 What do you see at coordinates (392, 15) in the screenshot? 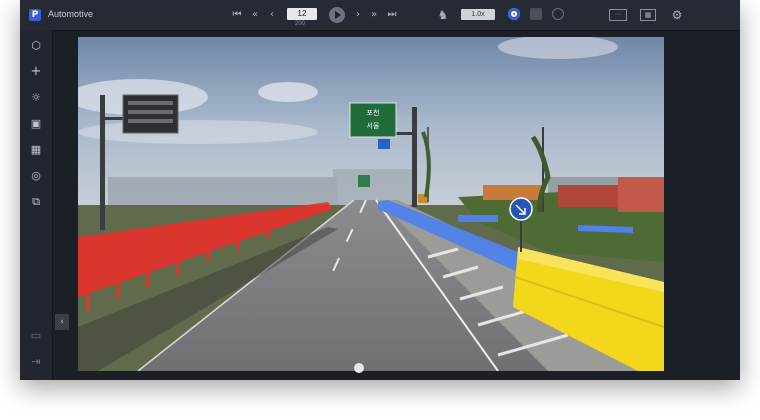
I see `skip-end-icon: ⏭` at bounding box center [392, 15].